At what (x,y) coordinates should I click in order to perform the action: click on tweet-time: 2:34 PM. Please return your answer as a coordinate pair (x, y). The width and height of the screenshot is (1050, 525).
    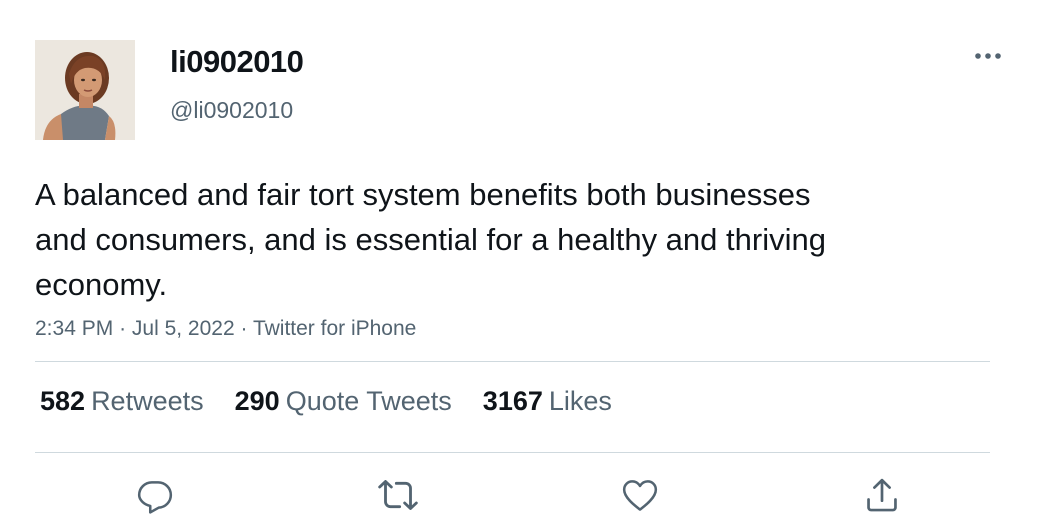
    Looking at the image, I should click on (74, 328).